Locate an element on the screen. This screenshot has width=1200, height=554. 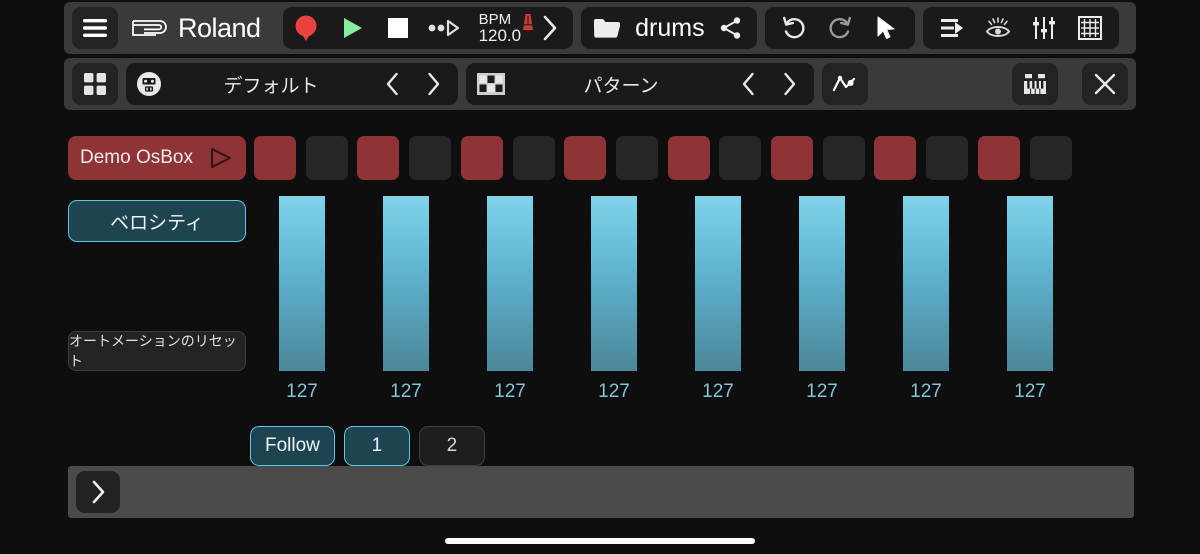
stop-icon is located at coordinates (398, 28).